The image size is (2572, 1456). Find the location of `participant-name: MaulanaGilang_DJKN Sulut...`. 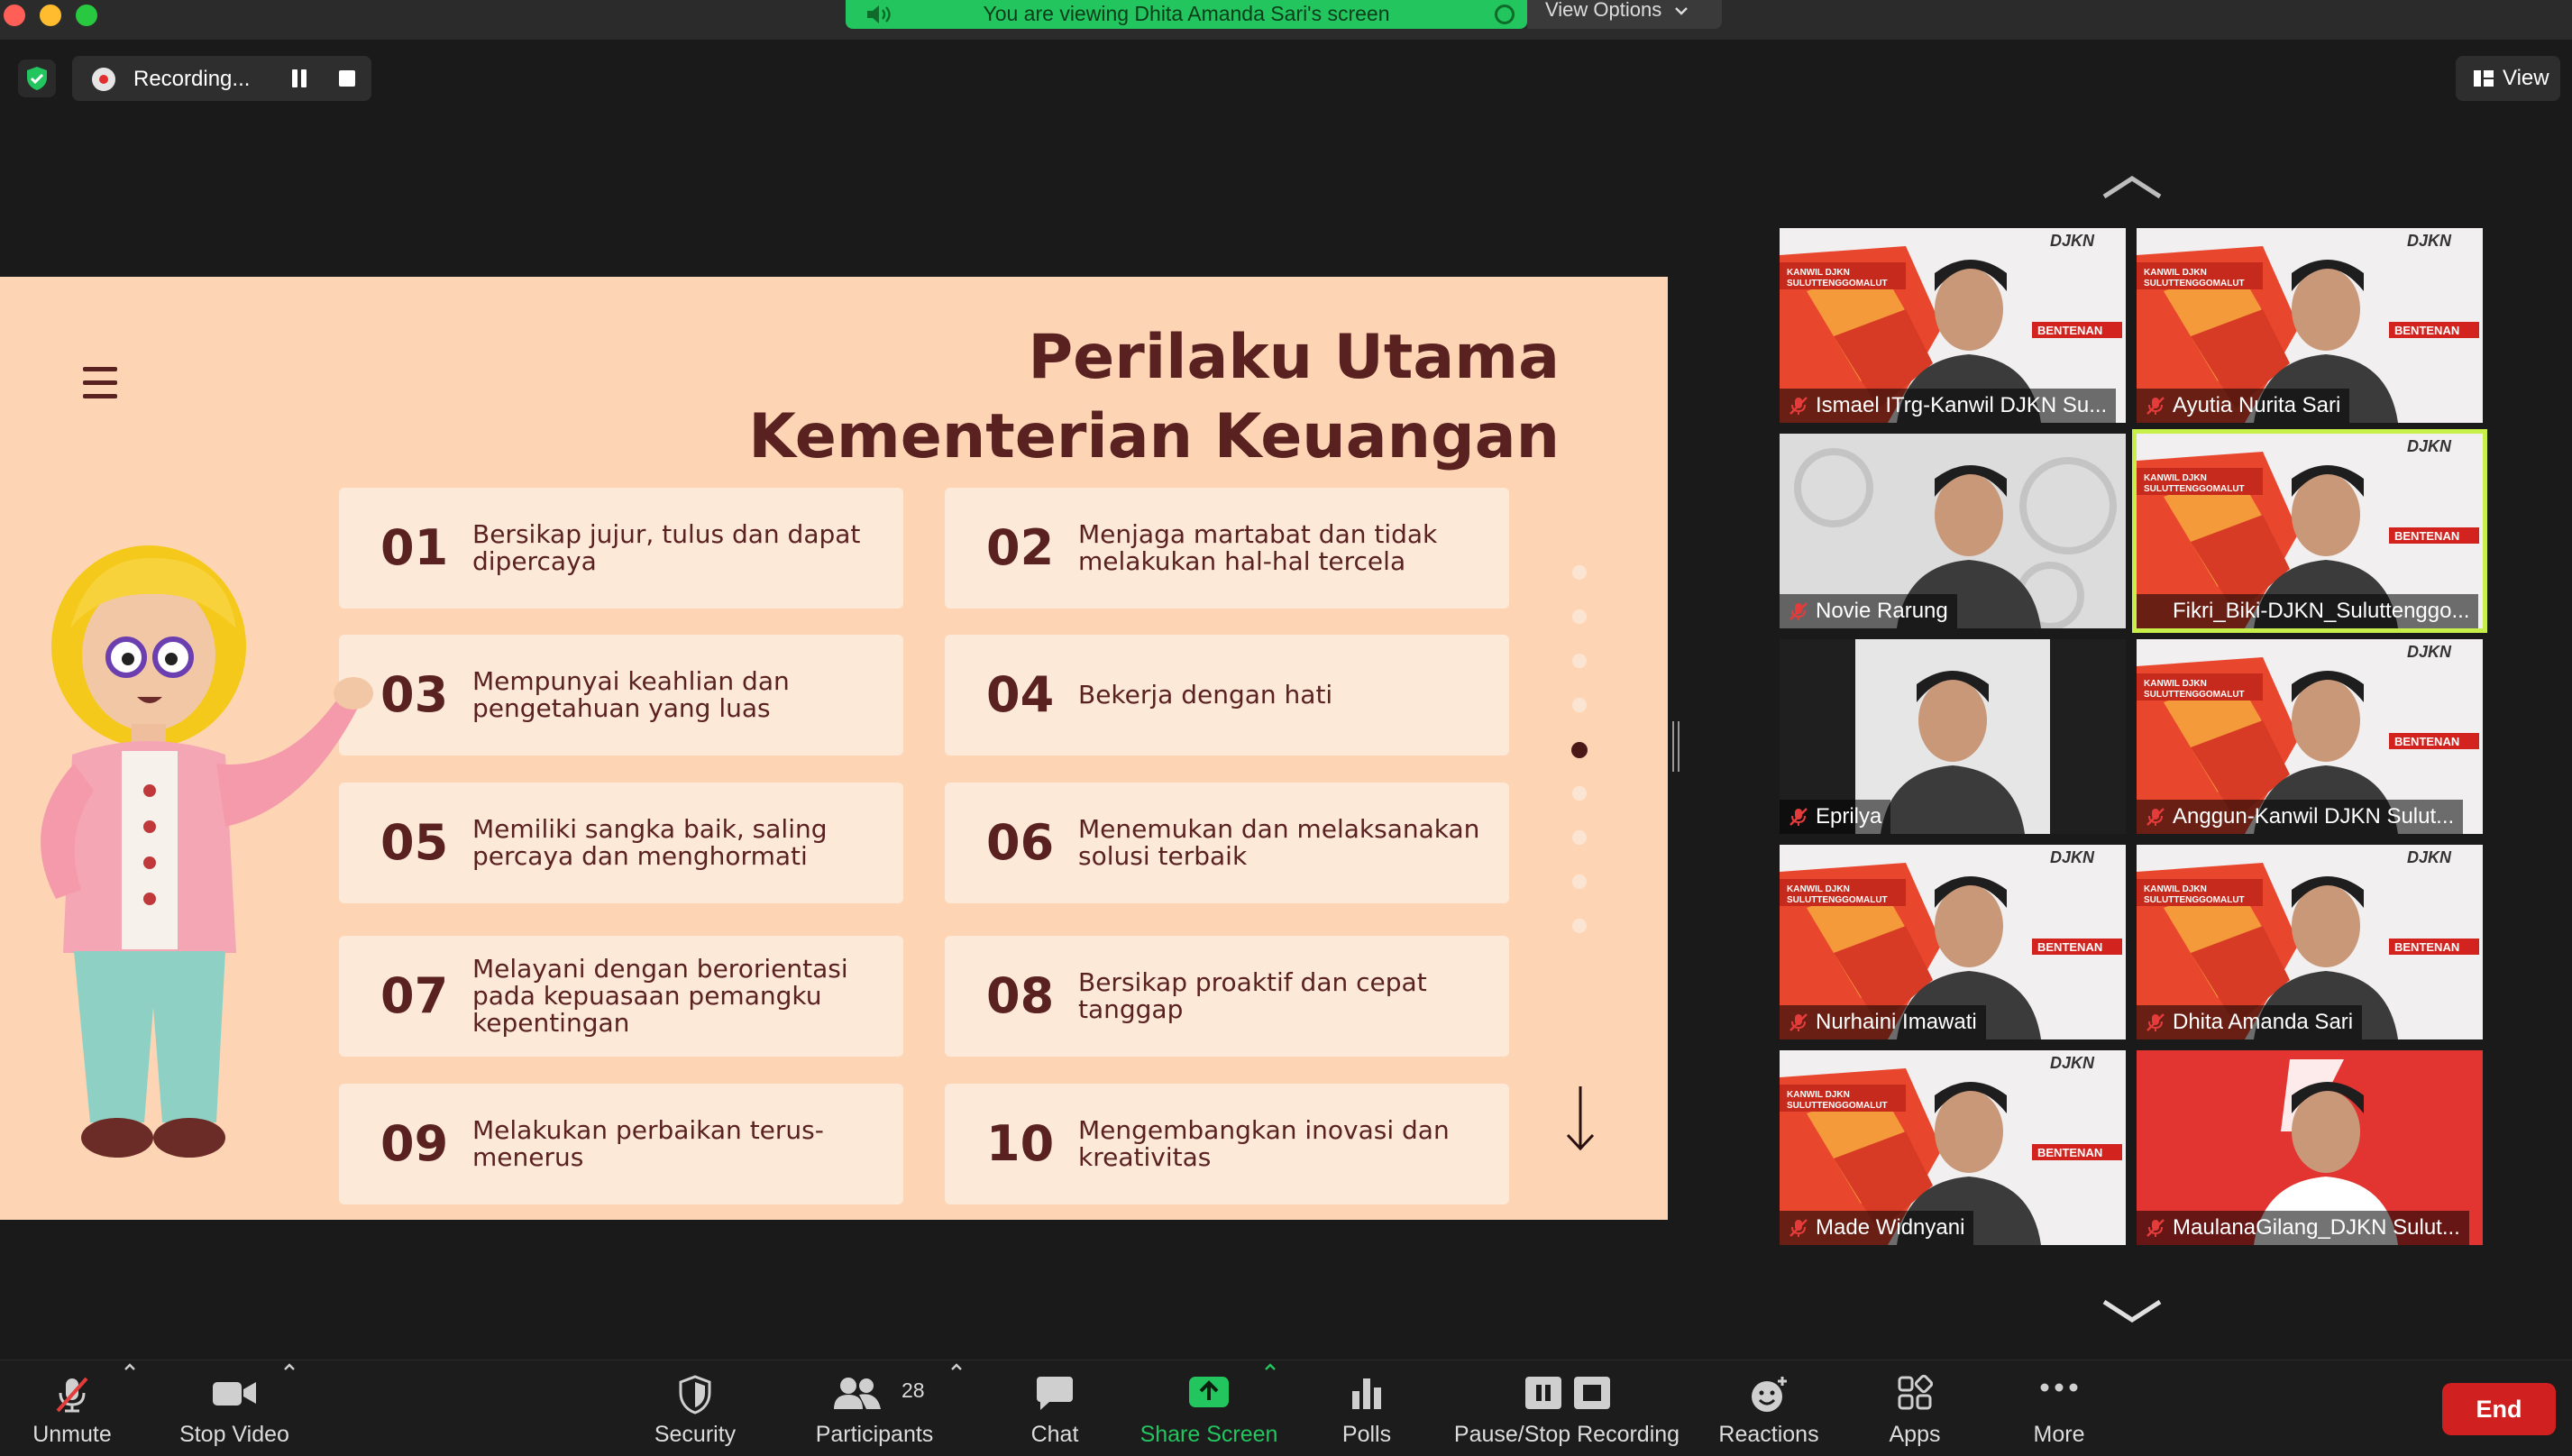

participant-name: MaulanaGilang_DJKN Sulut... is located at coordinates (2303, 1228).